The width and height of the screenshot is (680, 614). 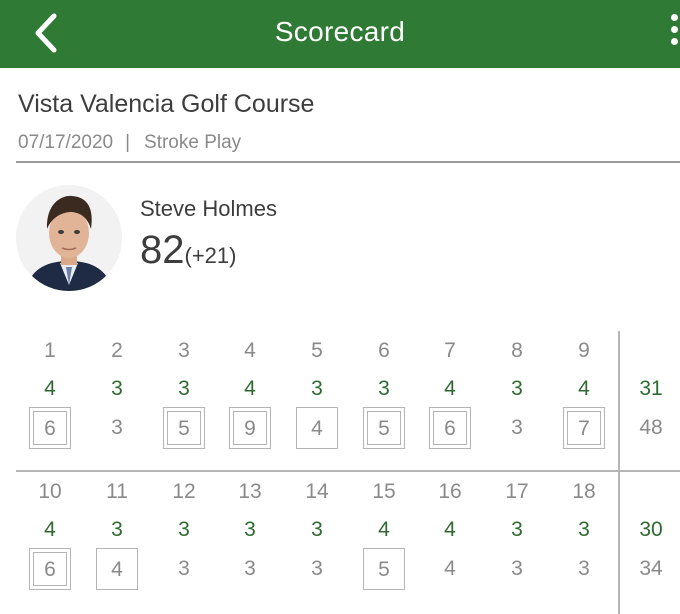 I want to click on par-total-in: 30, so click(x=651, y=529).